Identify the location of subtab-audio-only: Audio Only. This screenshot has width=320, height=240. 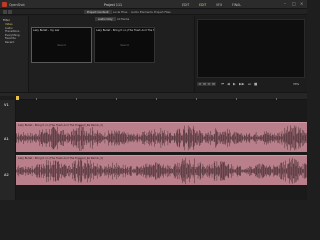
(105, 19).